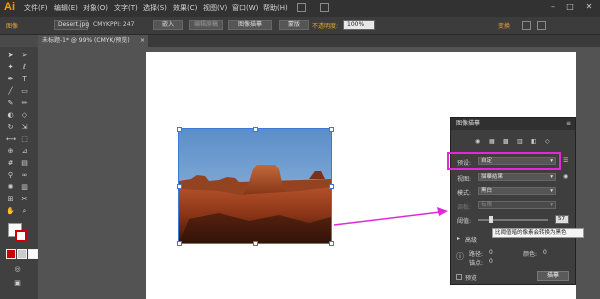 This screenshot has width=600, height=299. What do you see at coordinates (464, 179) in the screenshot?
I see `view-label: 视图:` at bounding box center [464, 179].